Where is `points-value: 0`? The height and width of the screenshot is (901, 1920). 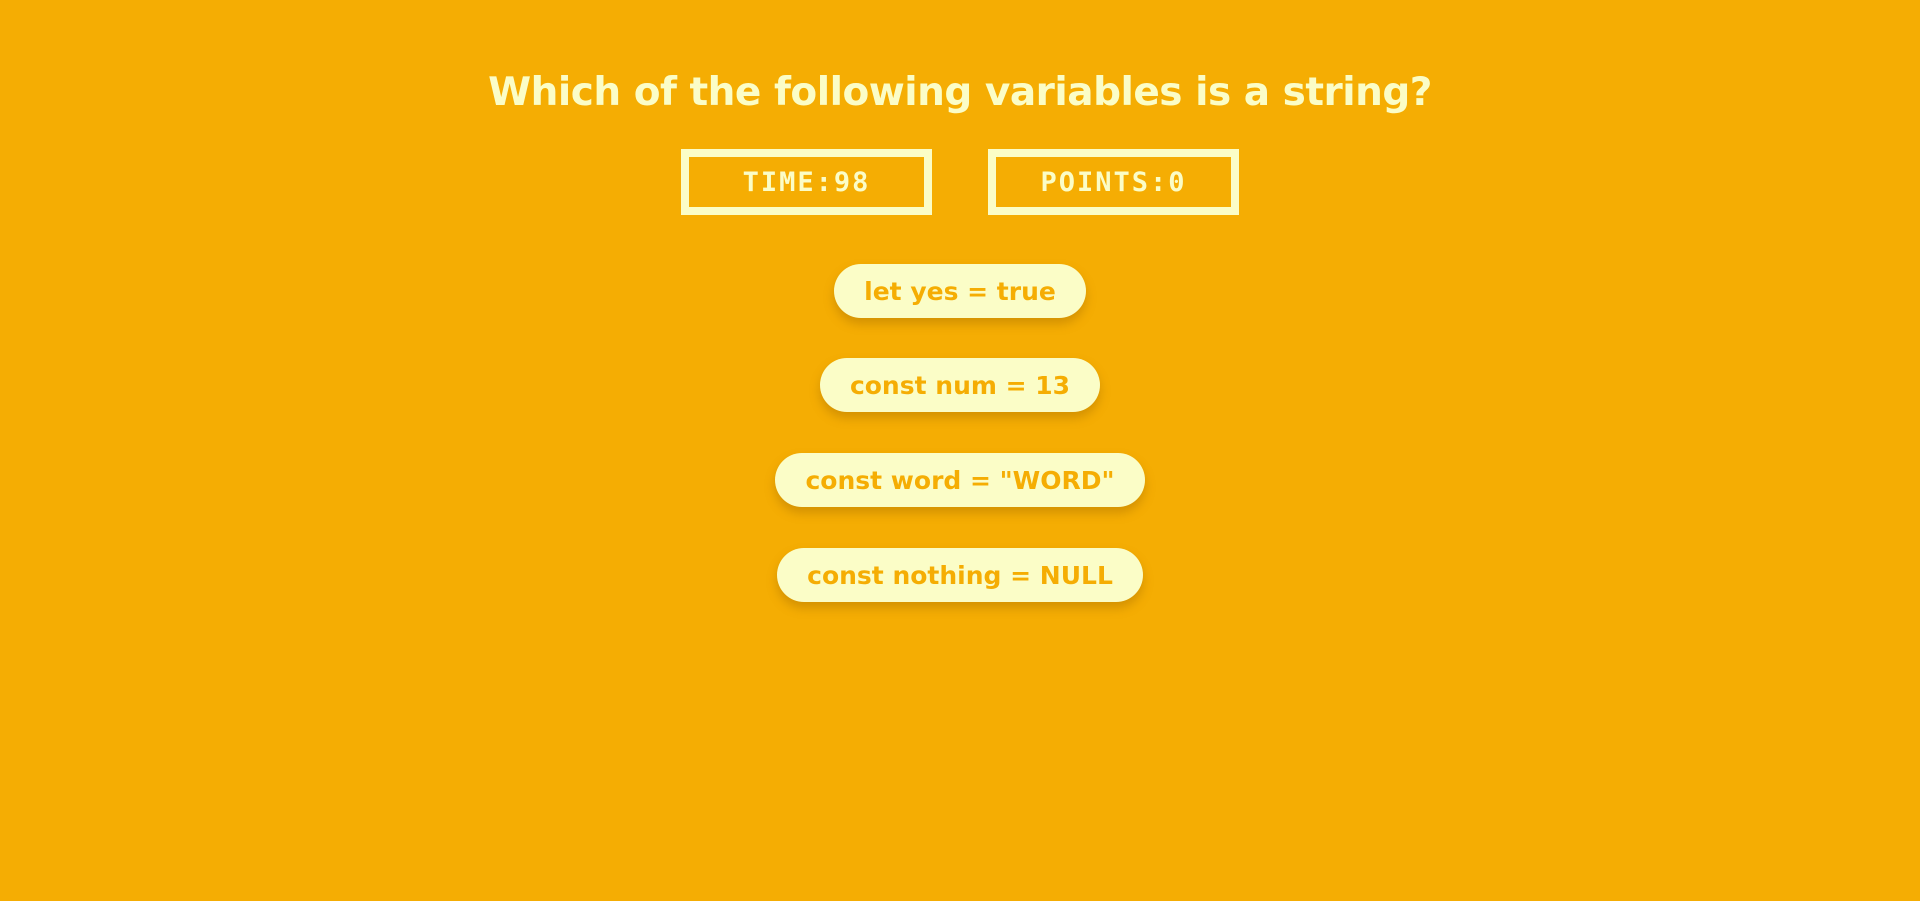
points-value: 0 is located at coordinates (1177, 182).